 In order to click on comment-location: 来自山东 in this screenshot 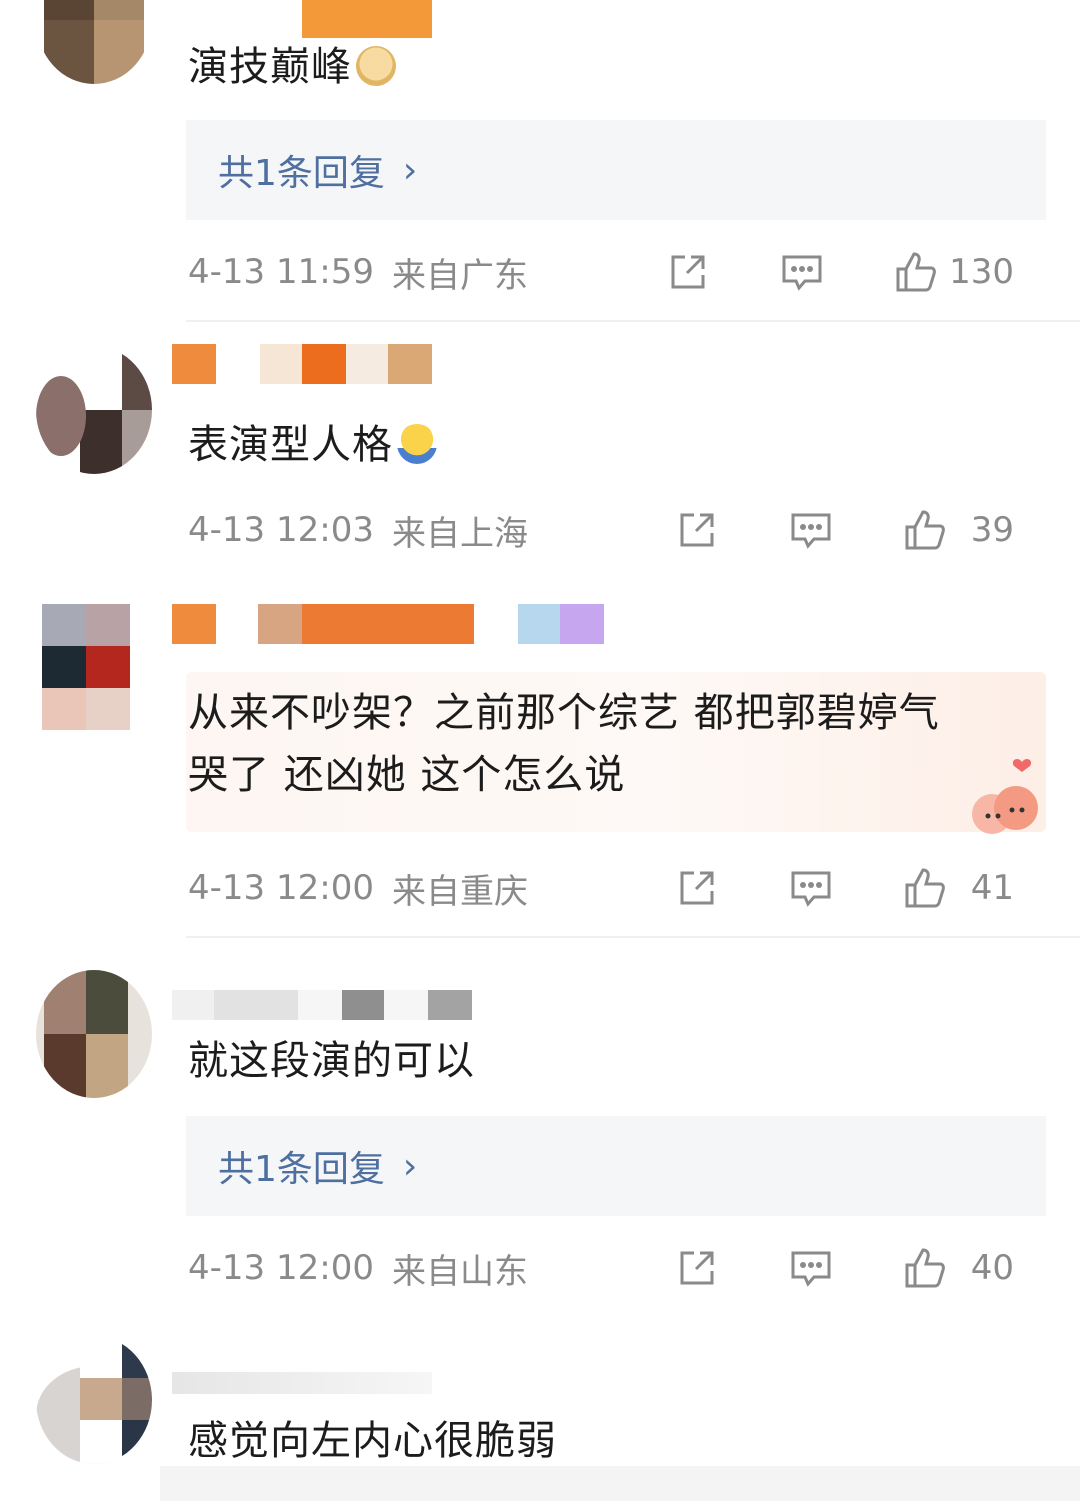, I will do `click(459, 1271)`.